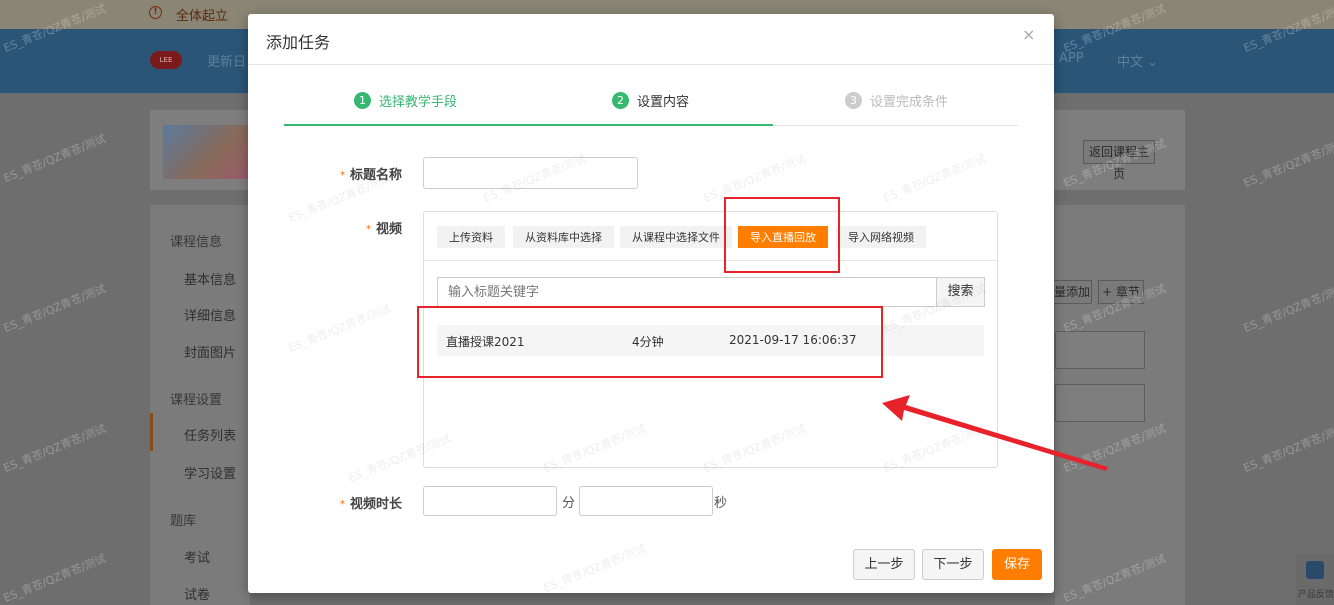  I want to click on sidebar-item-cover-image: 封面图片, so click(210, 351).